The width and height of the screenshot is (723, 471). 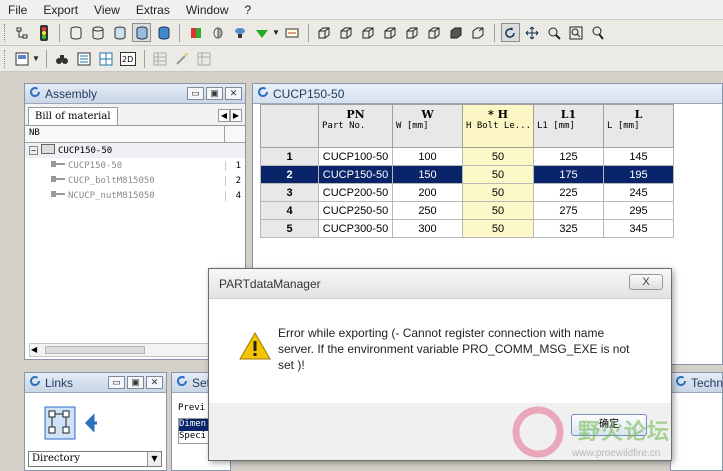 What do you see at coordinates (21, 32) in the screenshot?
I see `tree-icon` at bounding box center [21, 32].